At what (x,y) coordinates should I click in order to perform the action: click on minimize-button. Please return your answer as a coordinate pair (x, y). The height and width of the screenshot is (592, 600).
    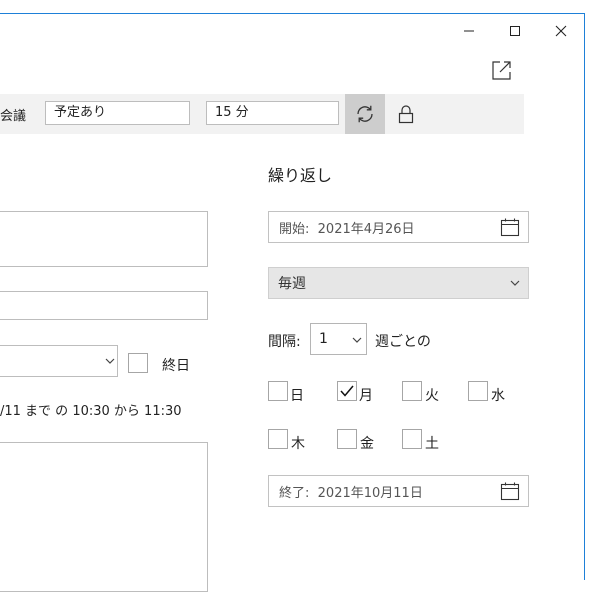
    Looking at the image, I should click on (469, 31).